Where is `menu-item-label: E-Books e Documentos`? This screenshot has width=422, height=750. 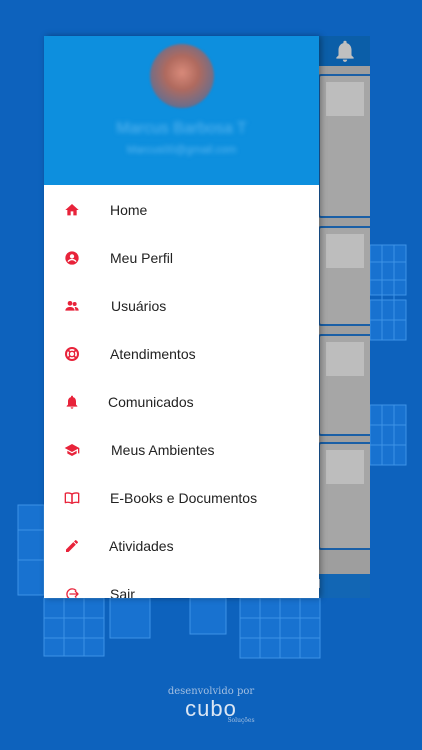 menu-item-label: E-Books e Documentos is located at coordinates (184, 498).